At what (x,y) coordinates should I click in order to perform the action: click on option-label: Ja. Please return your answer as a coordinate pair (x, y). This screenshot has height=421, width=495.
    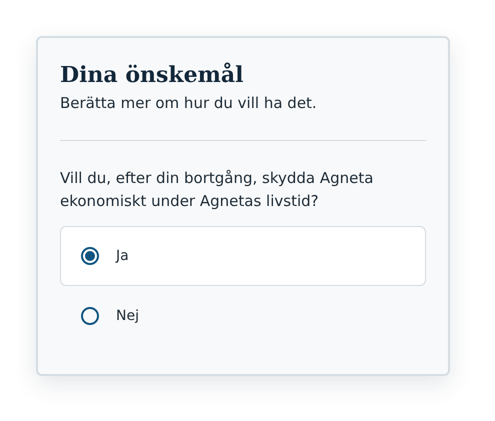
    Looking at the image, I should click on (122, 256).